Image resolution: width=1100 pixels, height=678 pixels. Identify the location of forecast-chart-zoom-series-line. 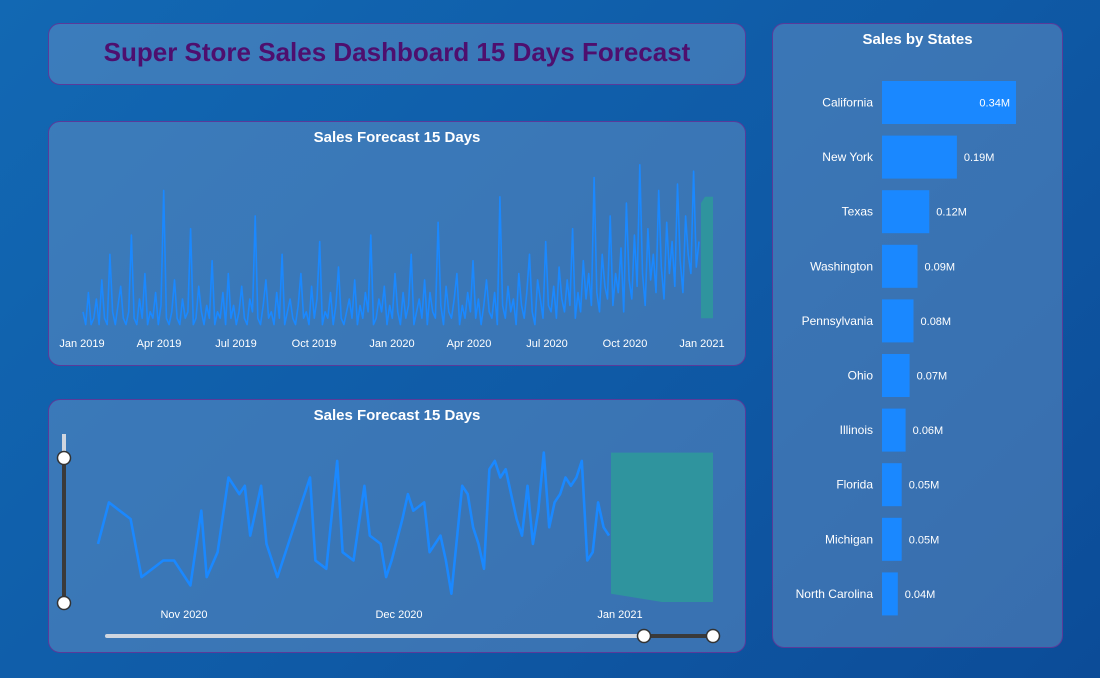
(353, 523).